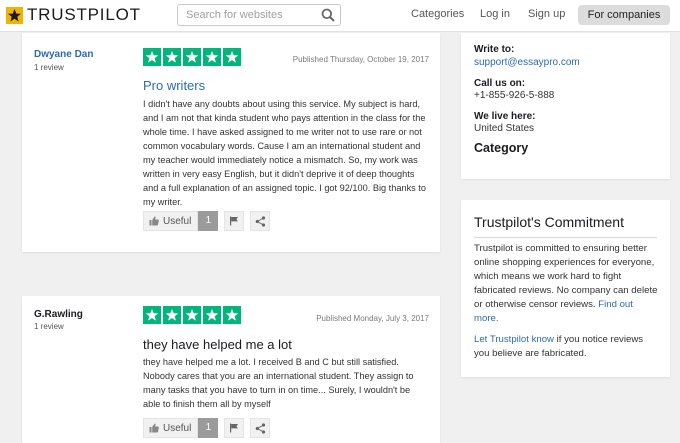 This screenshot has height=443, width=680. I want to click on reviewer-name: G.Rawling, so click(58, 314).